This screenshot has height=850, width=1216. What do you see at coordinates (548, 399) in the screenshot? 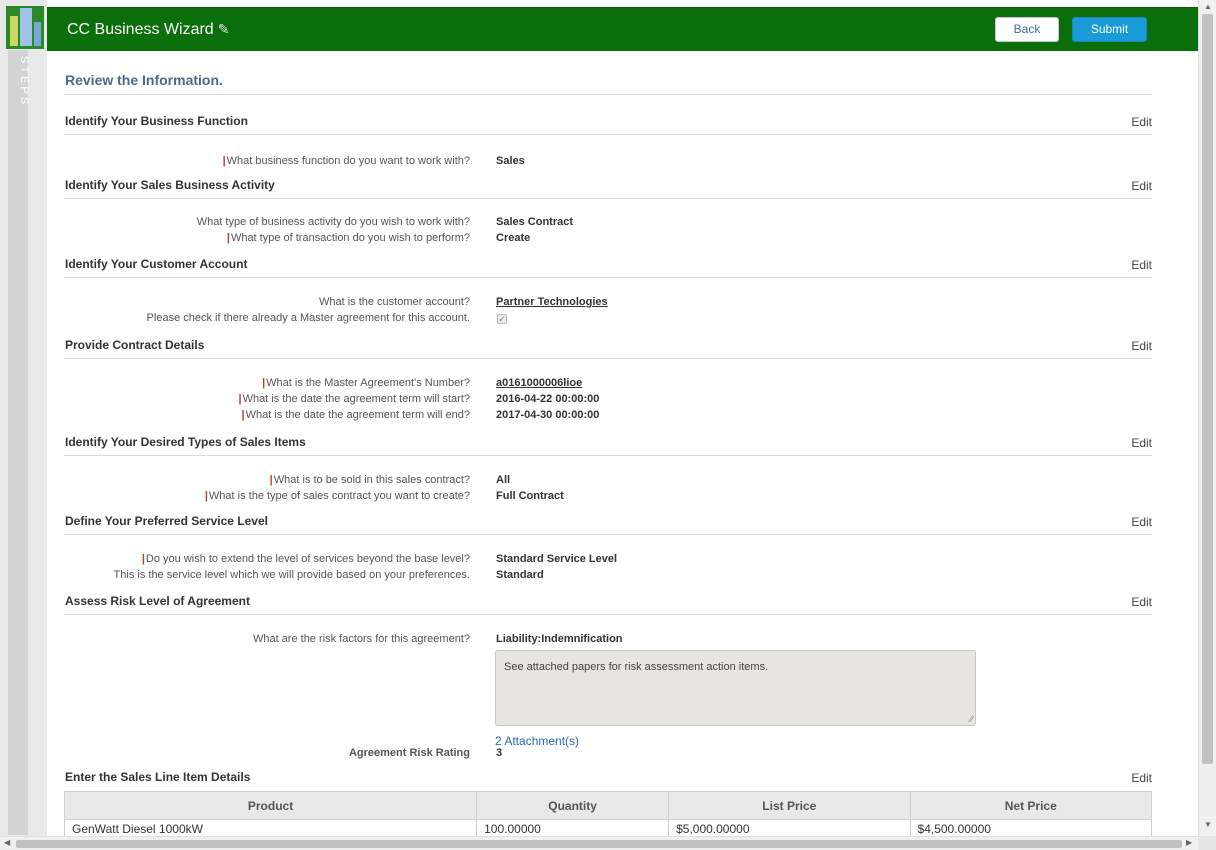
I see `answer-value: 2016-04-22 00:00:00` at bounding box center [548, 399].